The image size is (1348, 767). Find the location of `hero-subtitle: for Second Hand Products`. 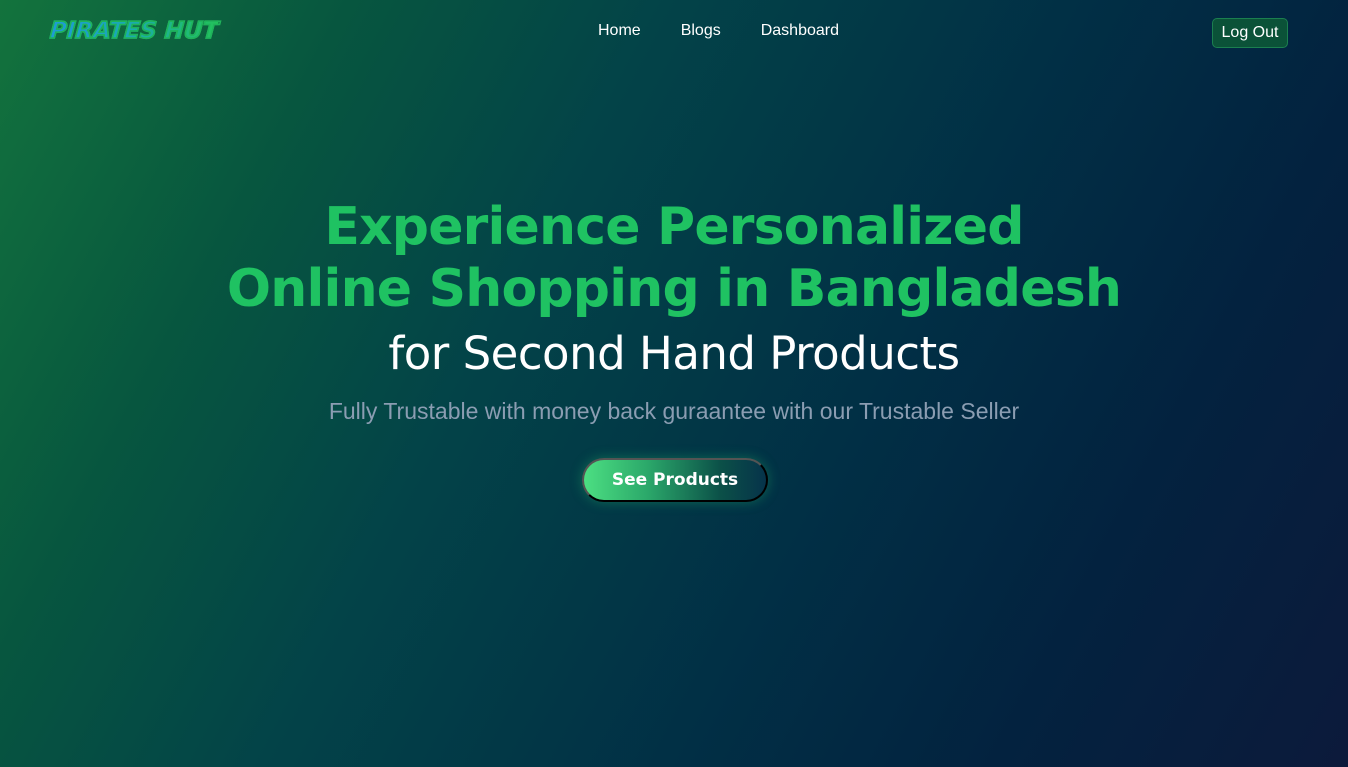

hero-subtitle: for Second Hand Products is located at coordinates (674, 353).